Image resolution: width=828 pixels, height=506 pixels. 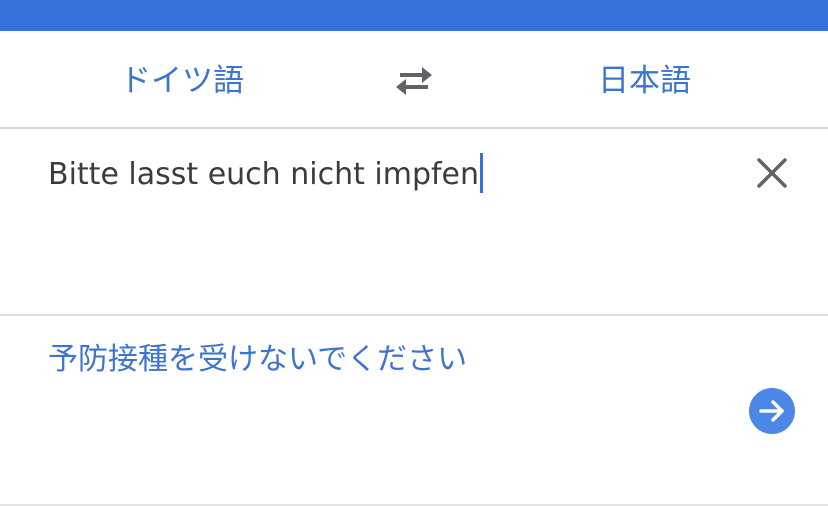 I want to click on clear-input-button, so click(x=772, y=173).